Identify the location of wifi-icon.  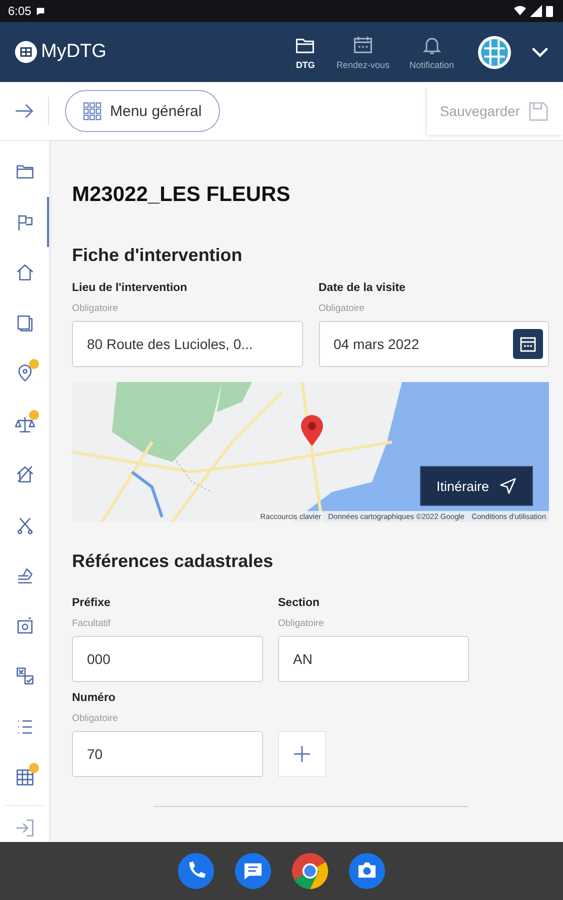
(520, 11).